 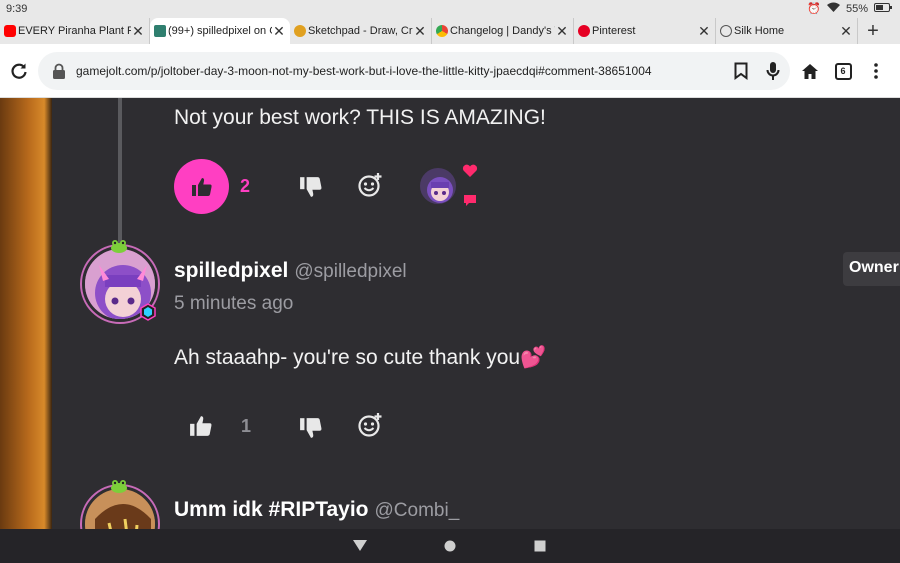 I want to click on comment-author: Umm idk #RIPTayio @Combi_, so click(x=316, y=510).